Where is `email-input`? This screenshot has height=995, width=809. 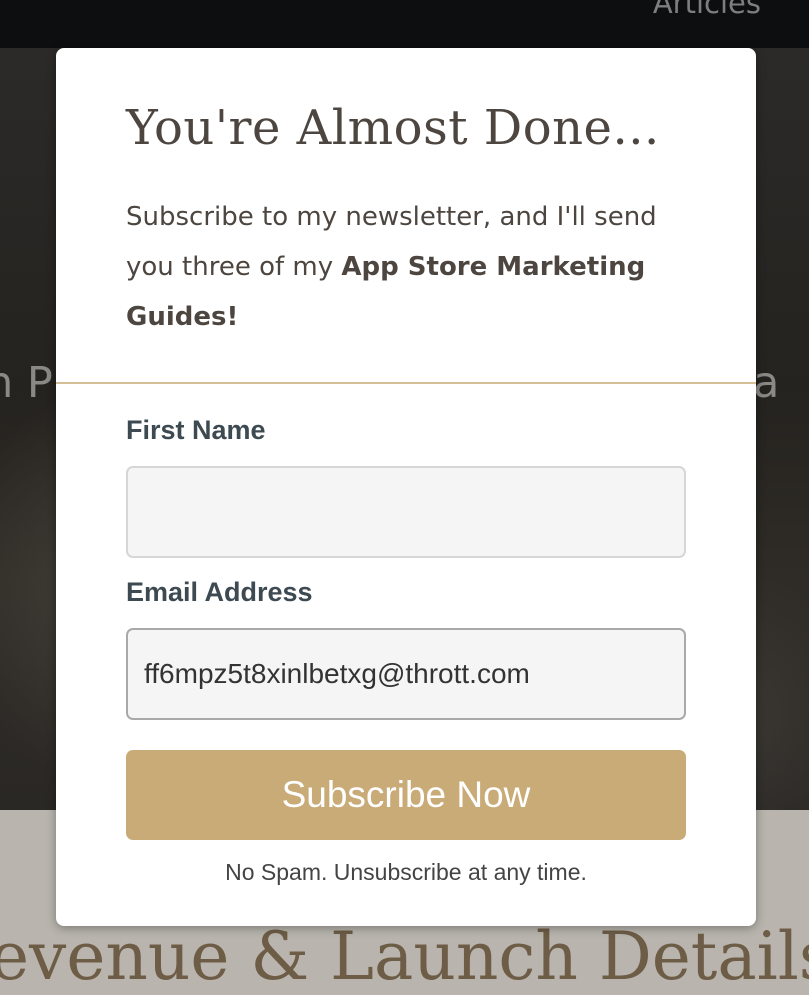 email-input is located at coordinates (406, 674).